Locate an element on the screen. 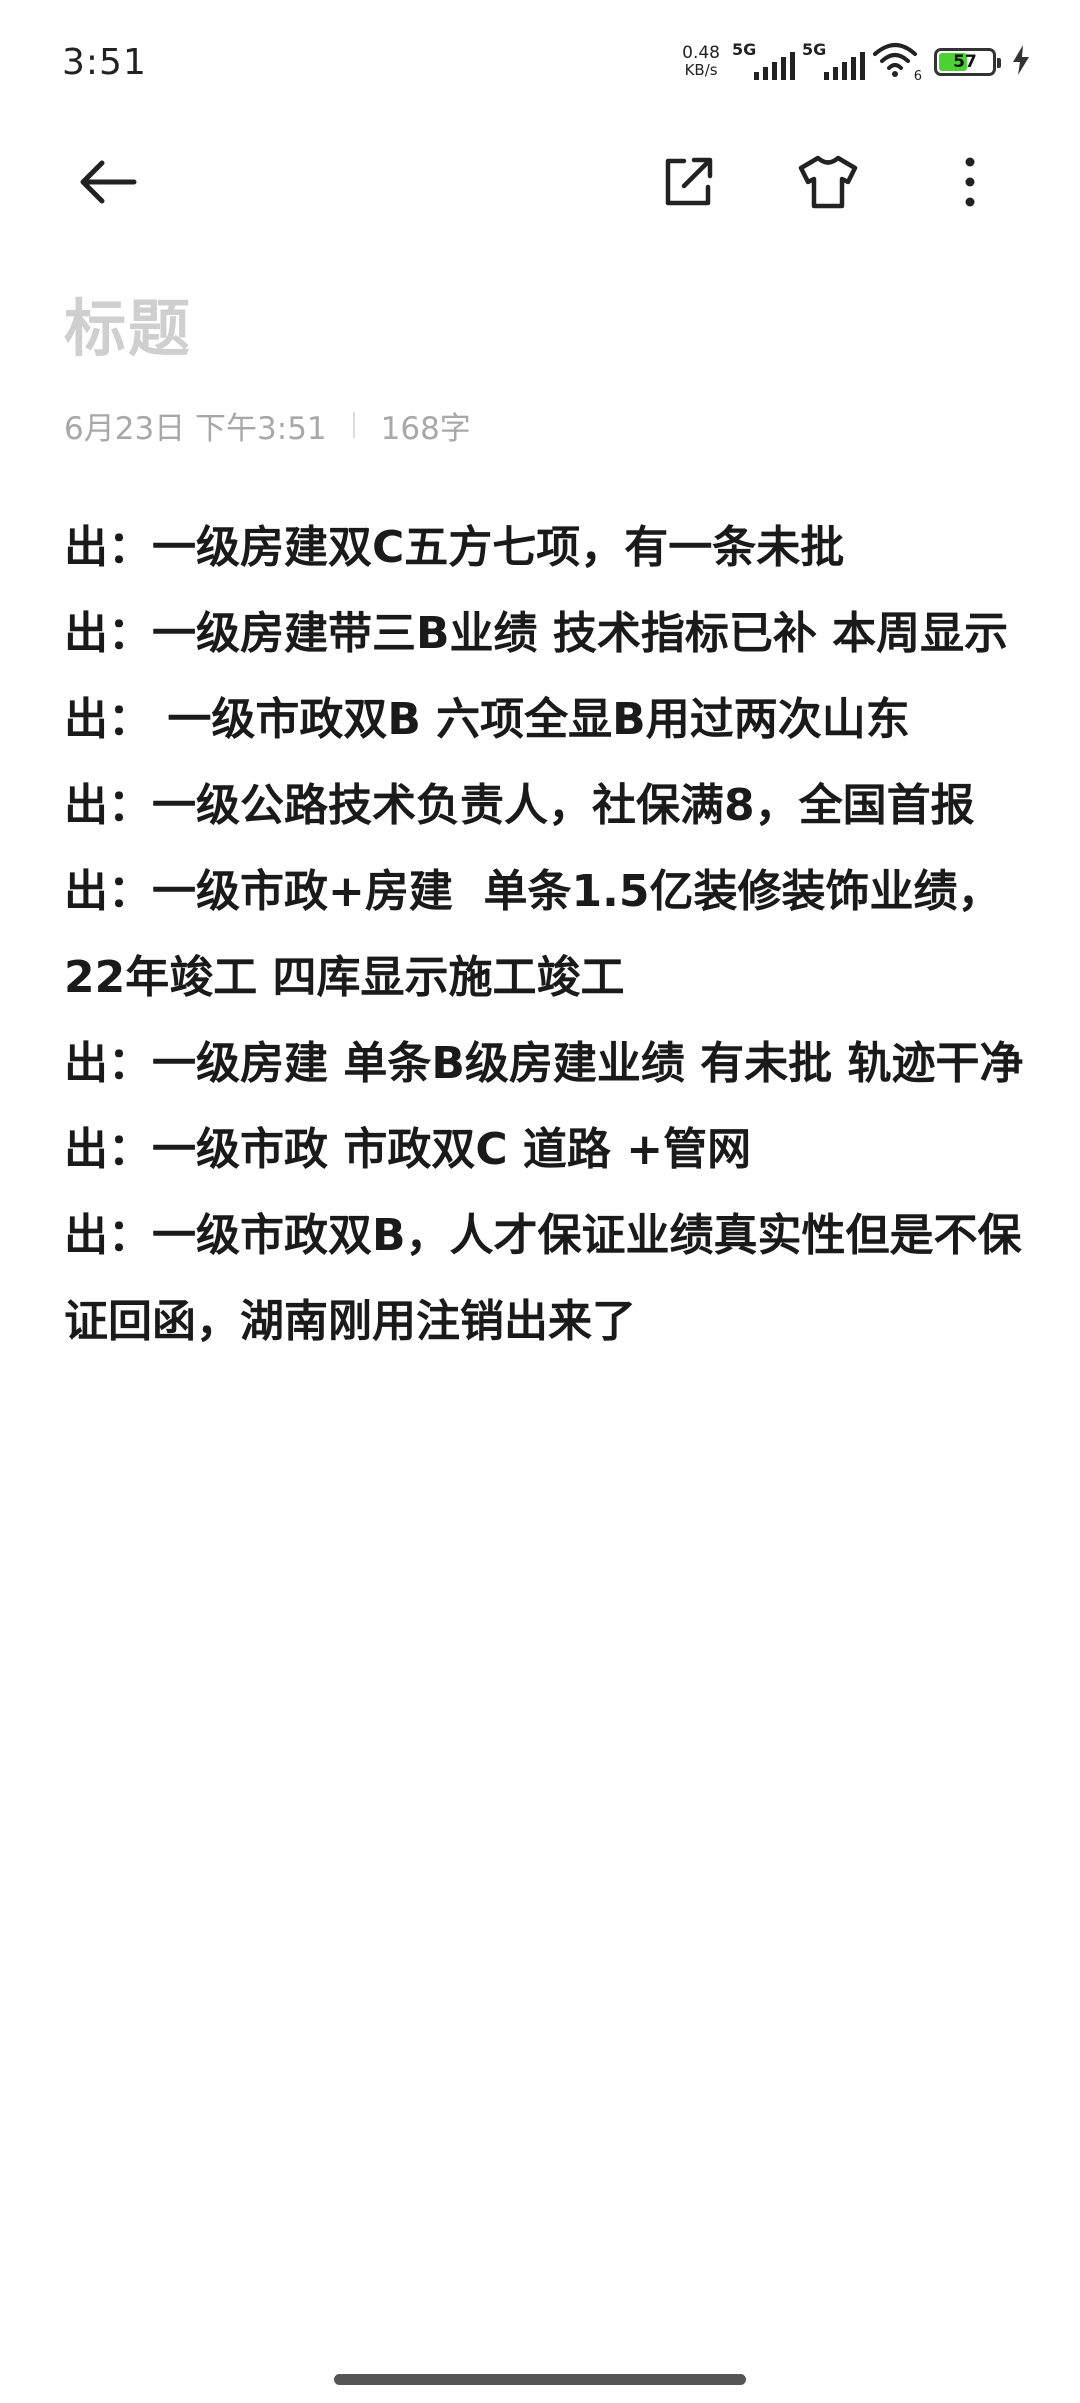  theme-button is located at coordinates (828, 182).